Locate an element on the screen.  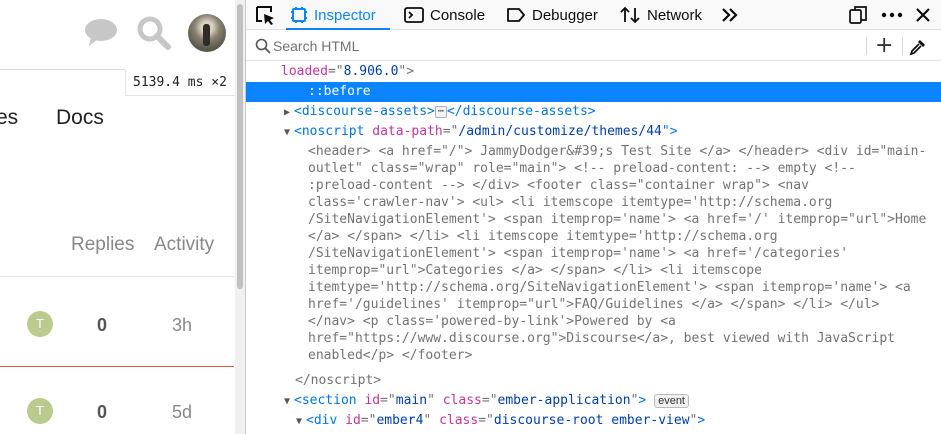
dock-button is located at coordinates (861, 15).